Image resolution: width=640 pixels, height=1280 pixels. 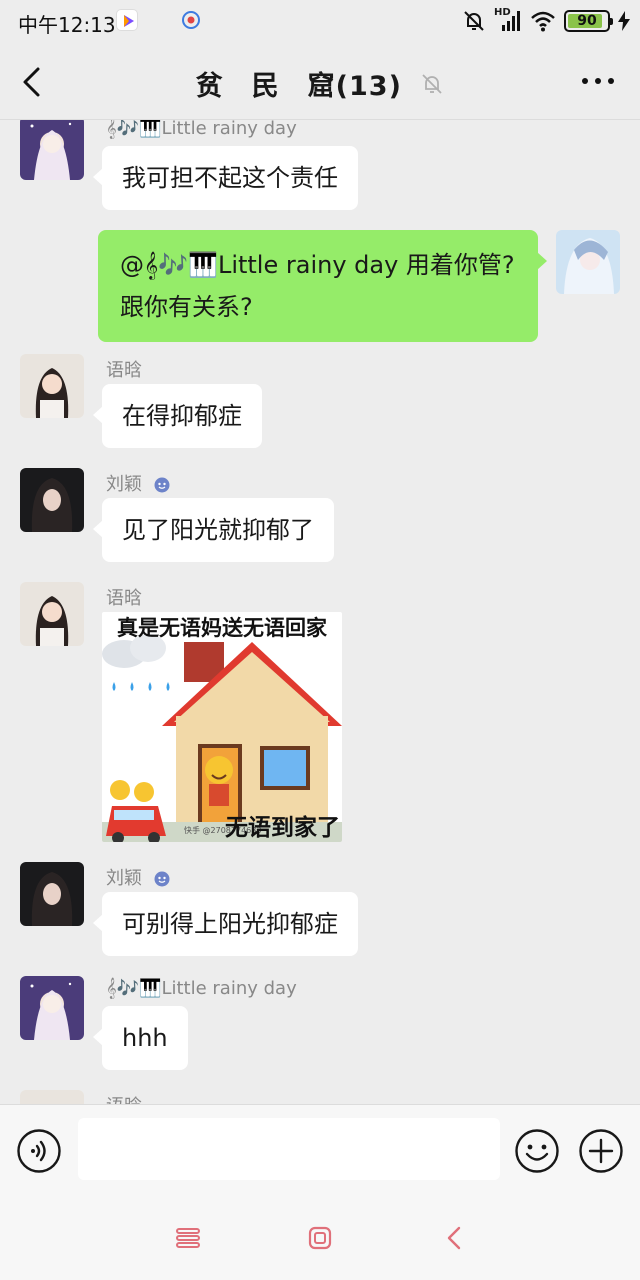 I want to click on message-bubble: 在得抑郁症, so click(x=177, y=416).